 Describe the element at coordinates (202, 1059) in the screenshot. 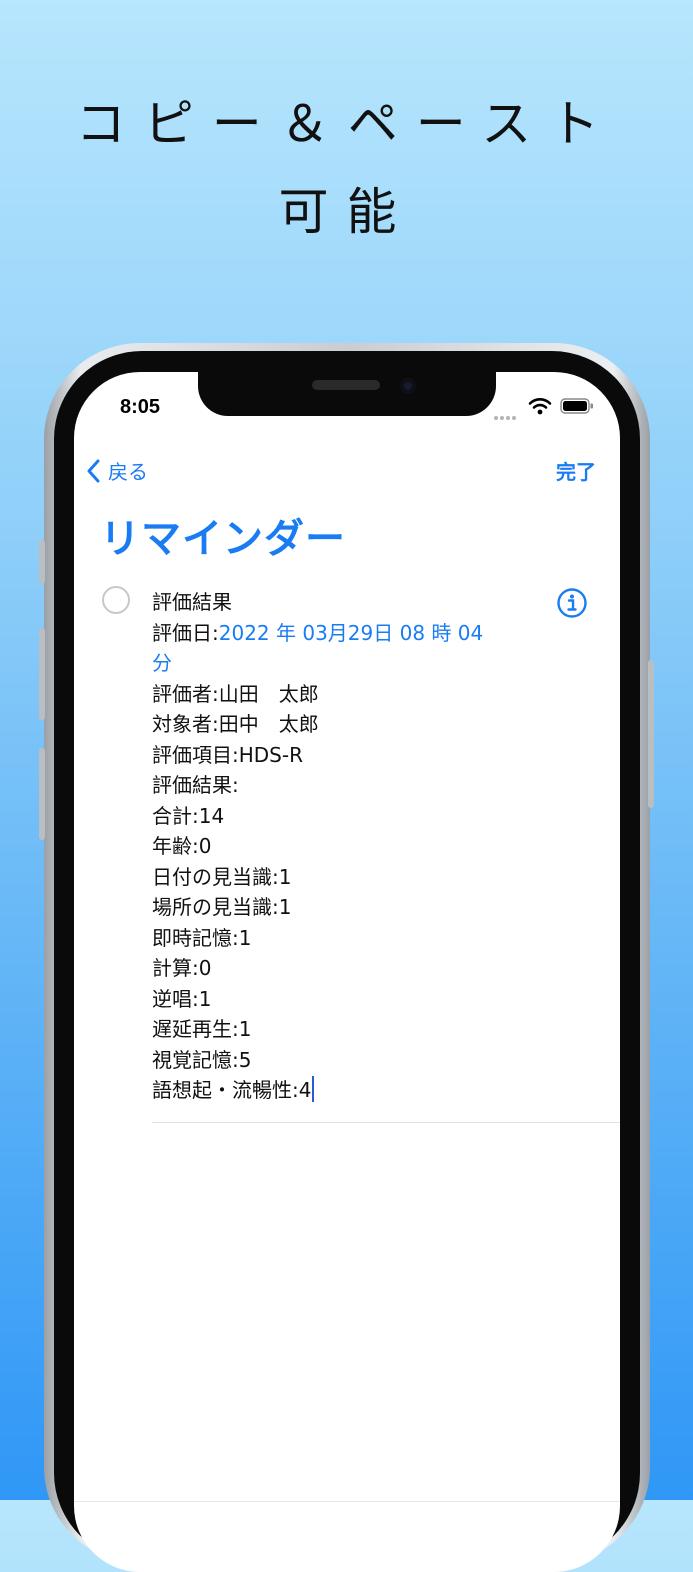

I see `note-line: 視覚記憶:5` at that location.